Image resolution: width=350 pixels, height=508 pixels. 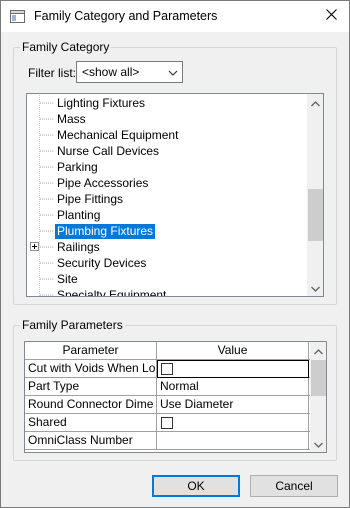 I want to click on tree-item: Pipe Fittings, so click(x=167, y=199).